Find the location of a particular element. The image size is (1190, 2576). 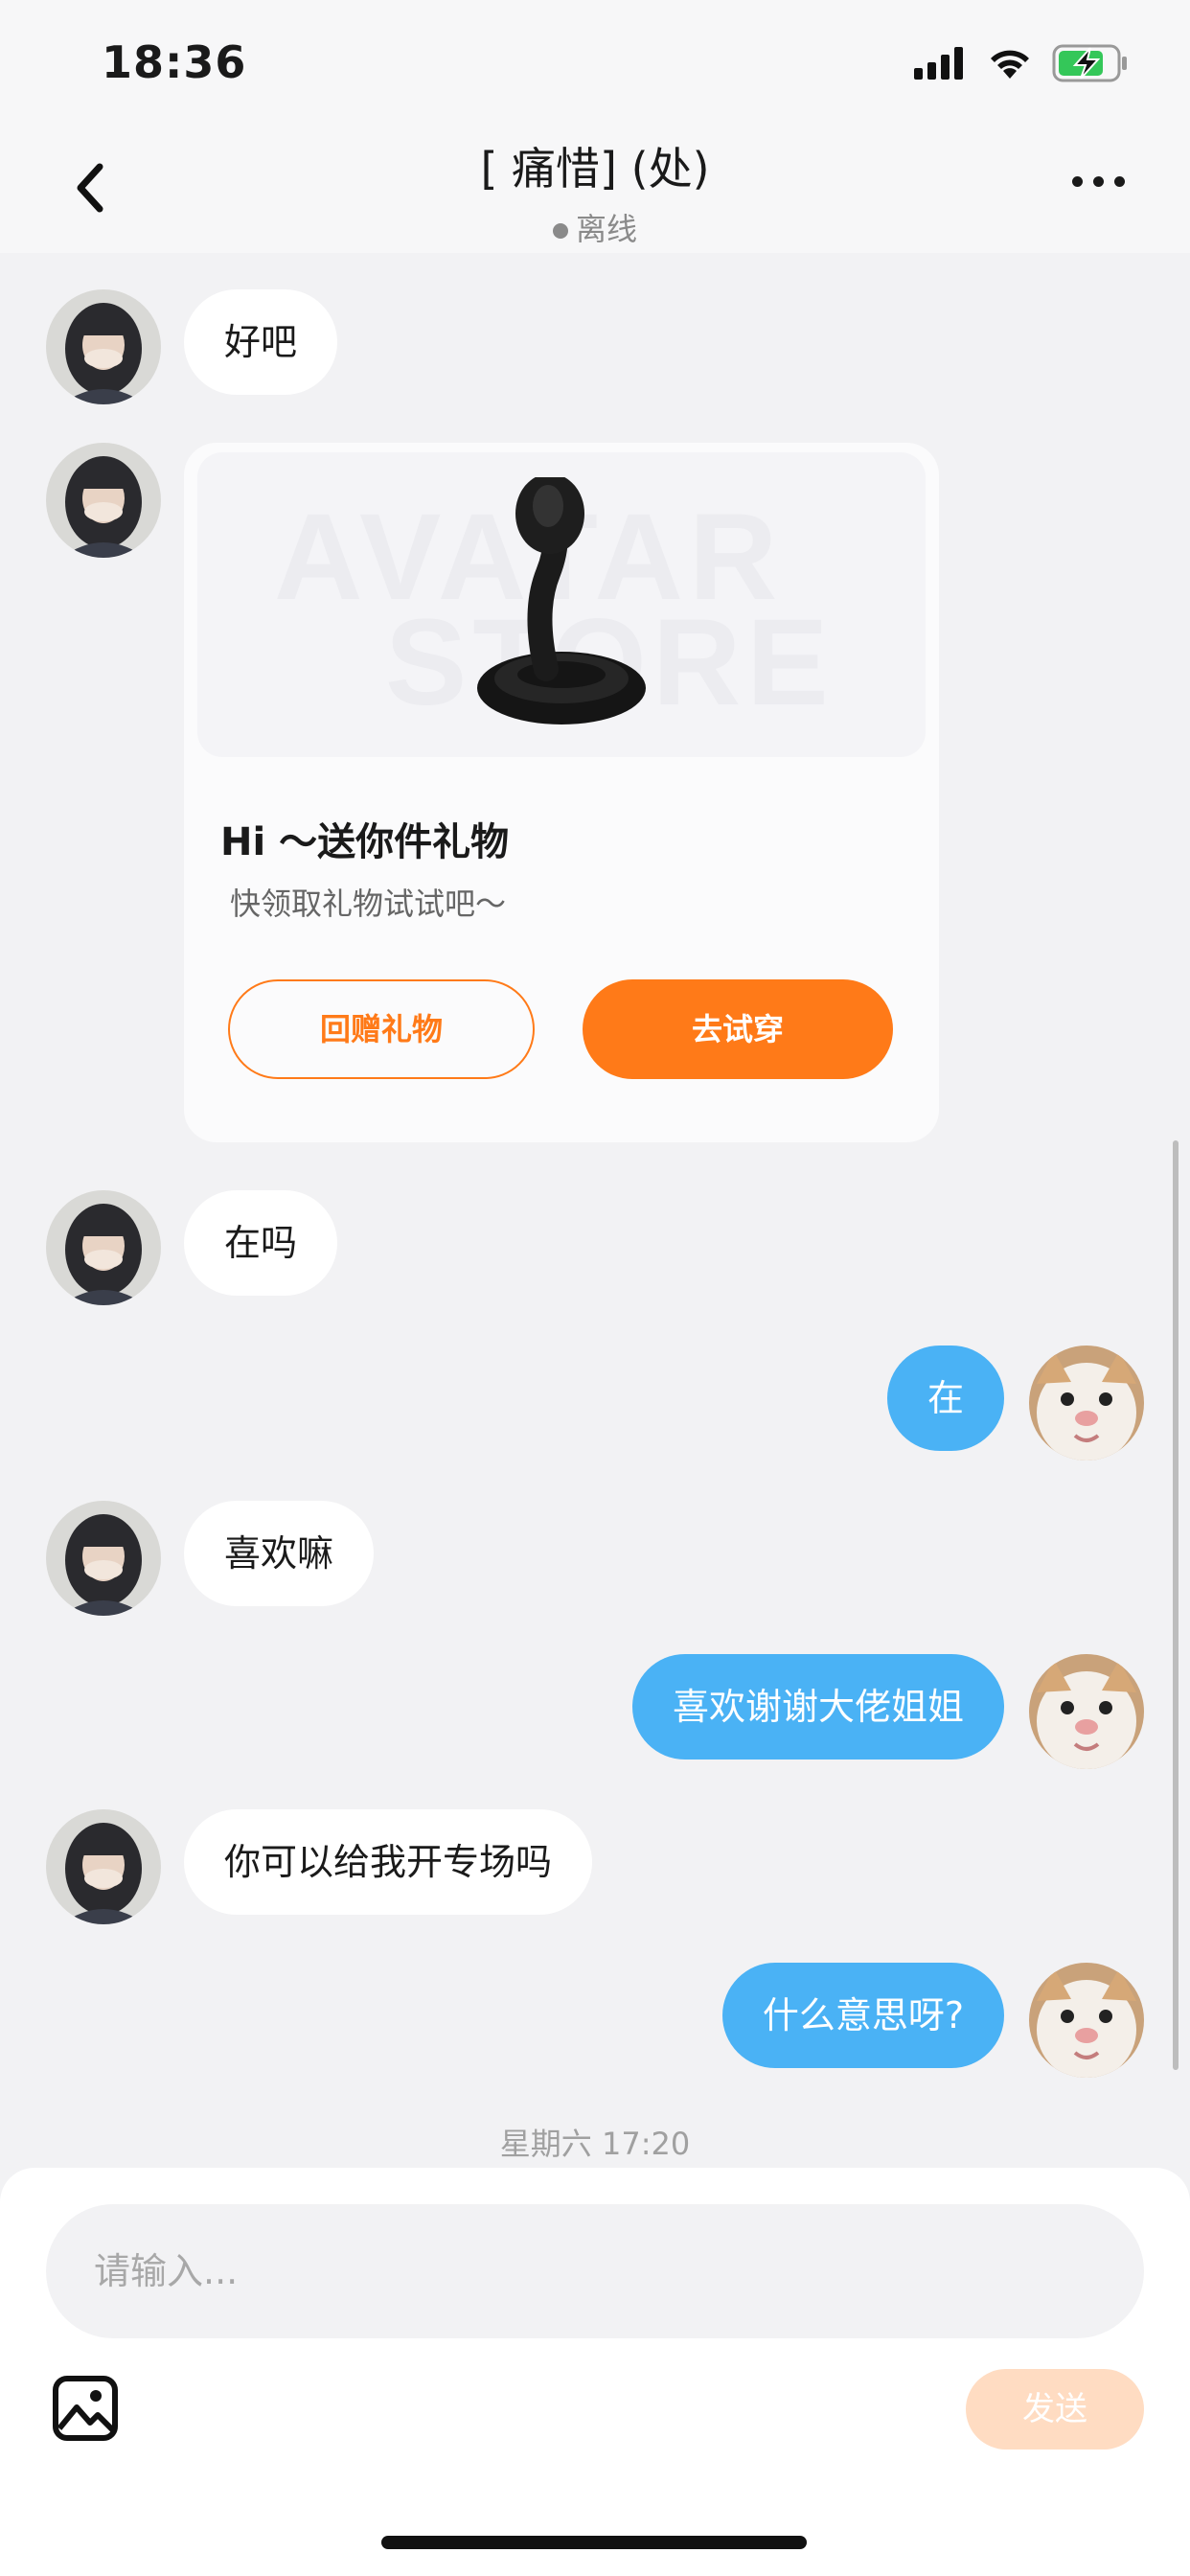

image-icon is located at coordinates (86, 2408).